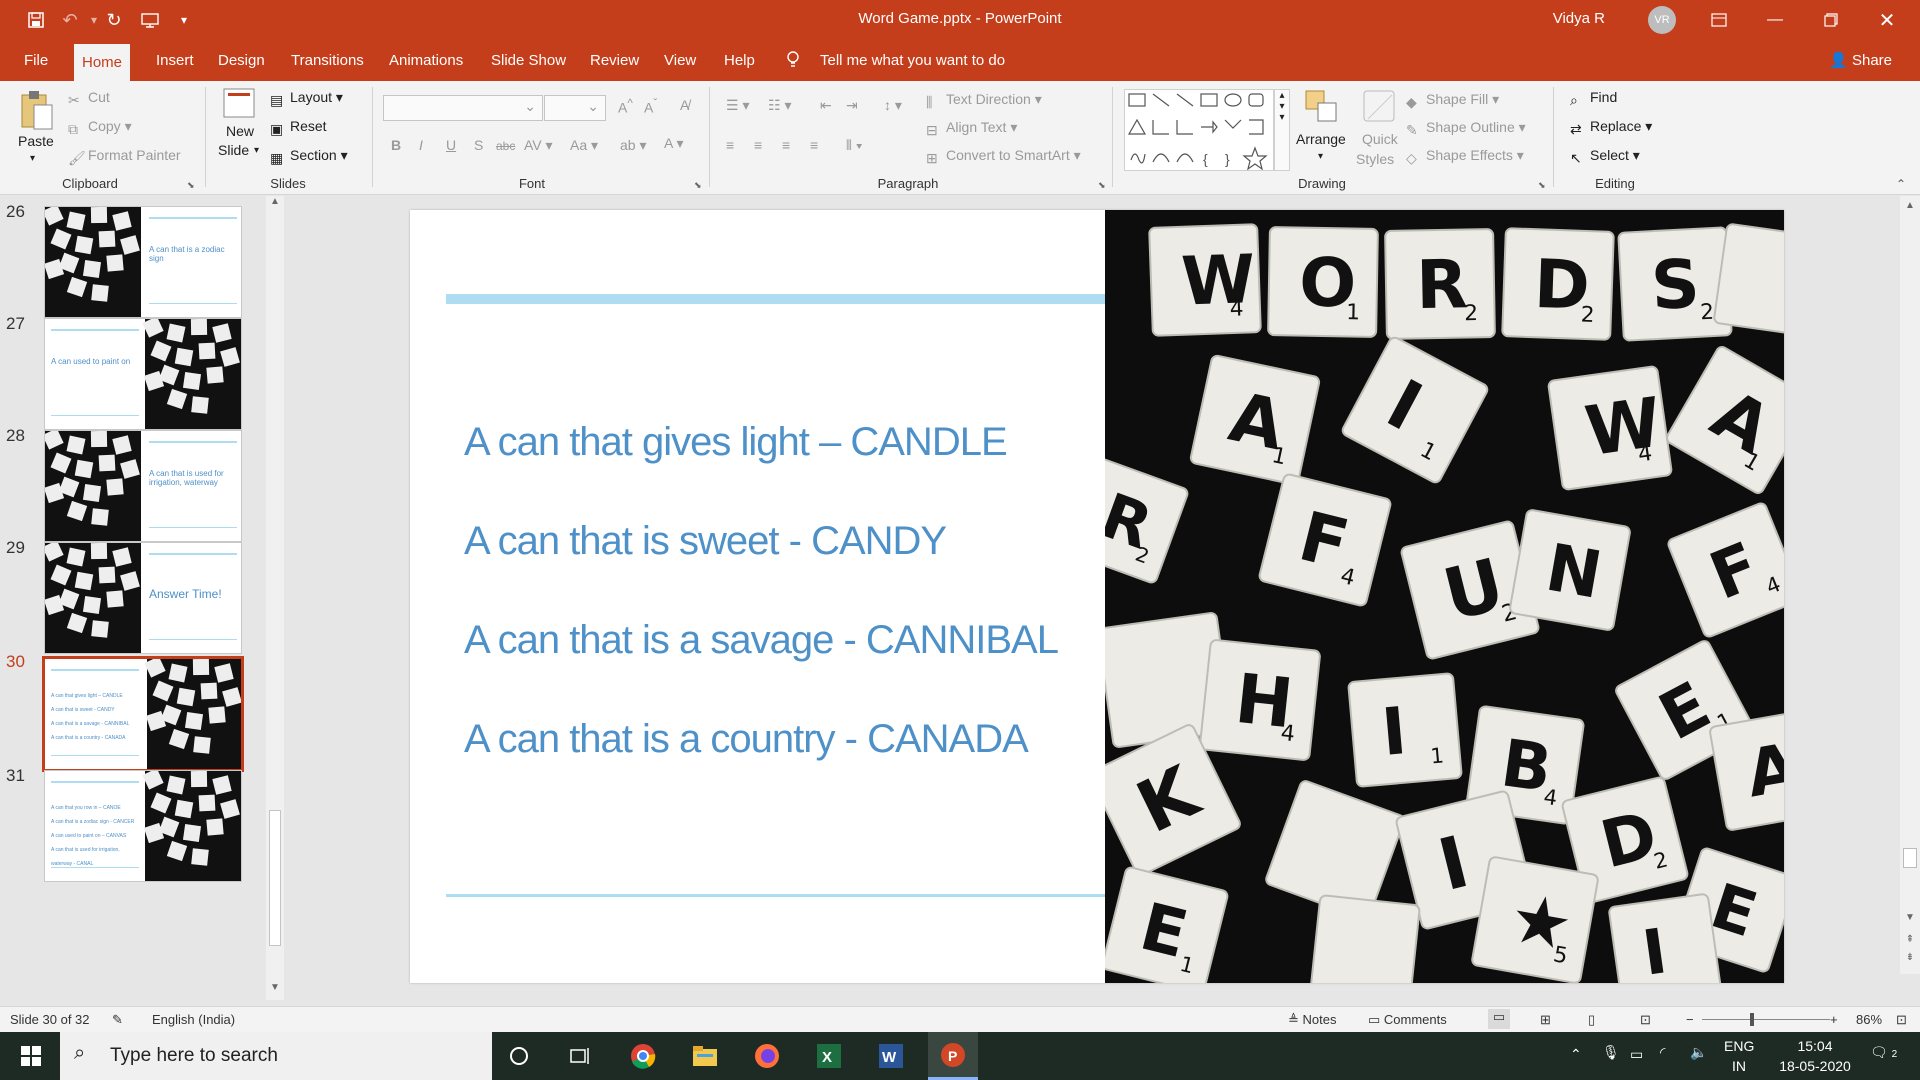 This screenshot has height=1080, width=1920. I want to click on firefox-icon, so click(767, 1056).